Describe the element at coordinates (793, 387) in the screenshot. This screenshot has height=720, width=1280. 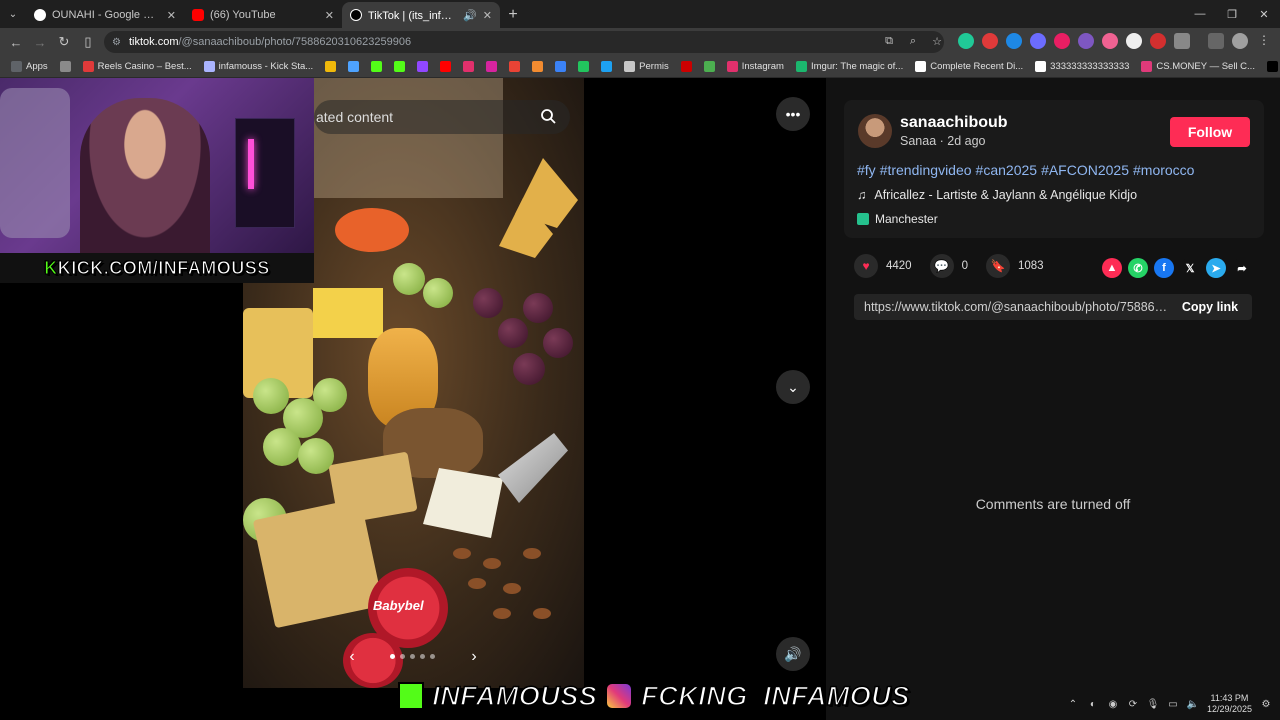
I see `next-post-button: ⌄` at that location.